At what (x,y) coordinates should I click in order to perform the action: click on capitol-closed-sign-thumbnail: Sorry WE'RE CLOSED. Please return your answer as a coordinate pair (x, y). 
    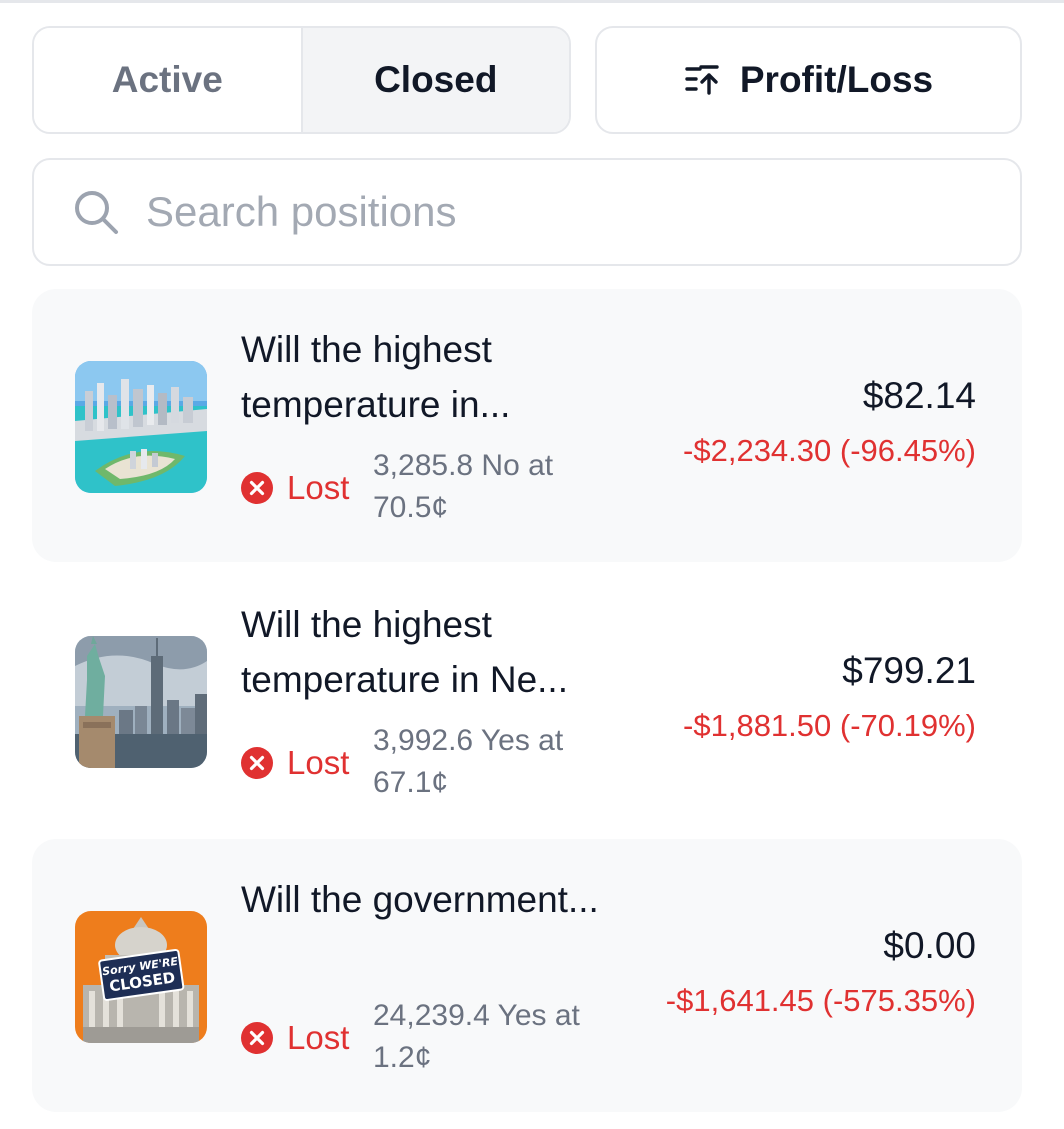
    Looking at the image, I should click on (141, 977).